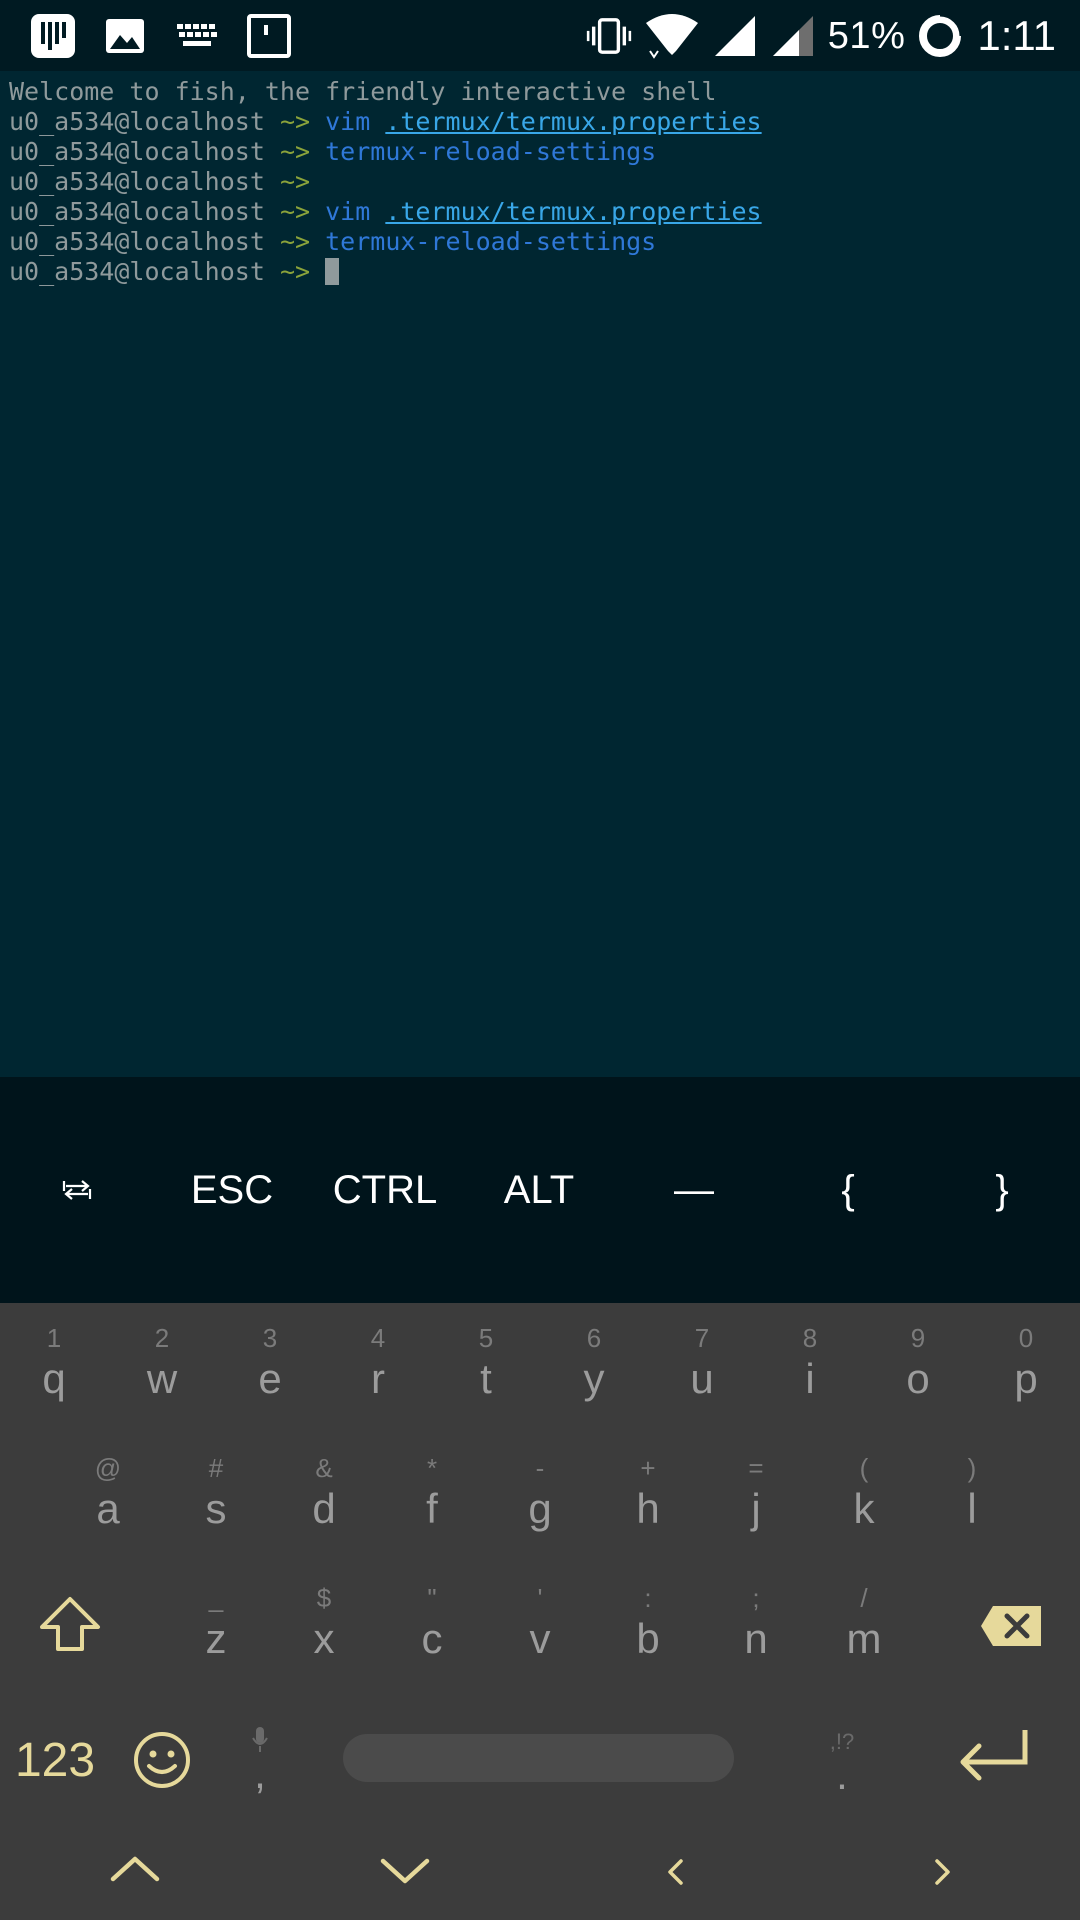  I want to click on period-key: ,!? ., so click(842, 1762).